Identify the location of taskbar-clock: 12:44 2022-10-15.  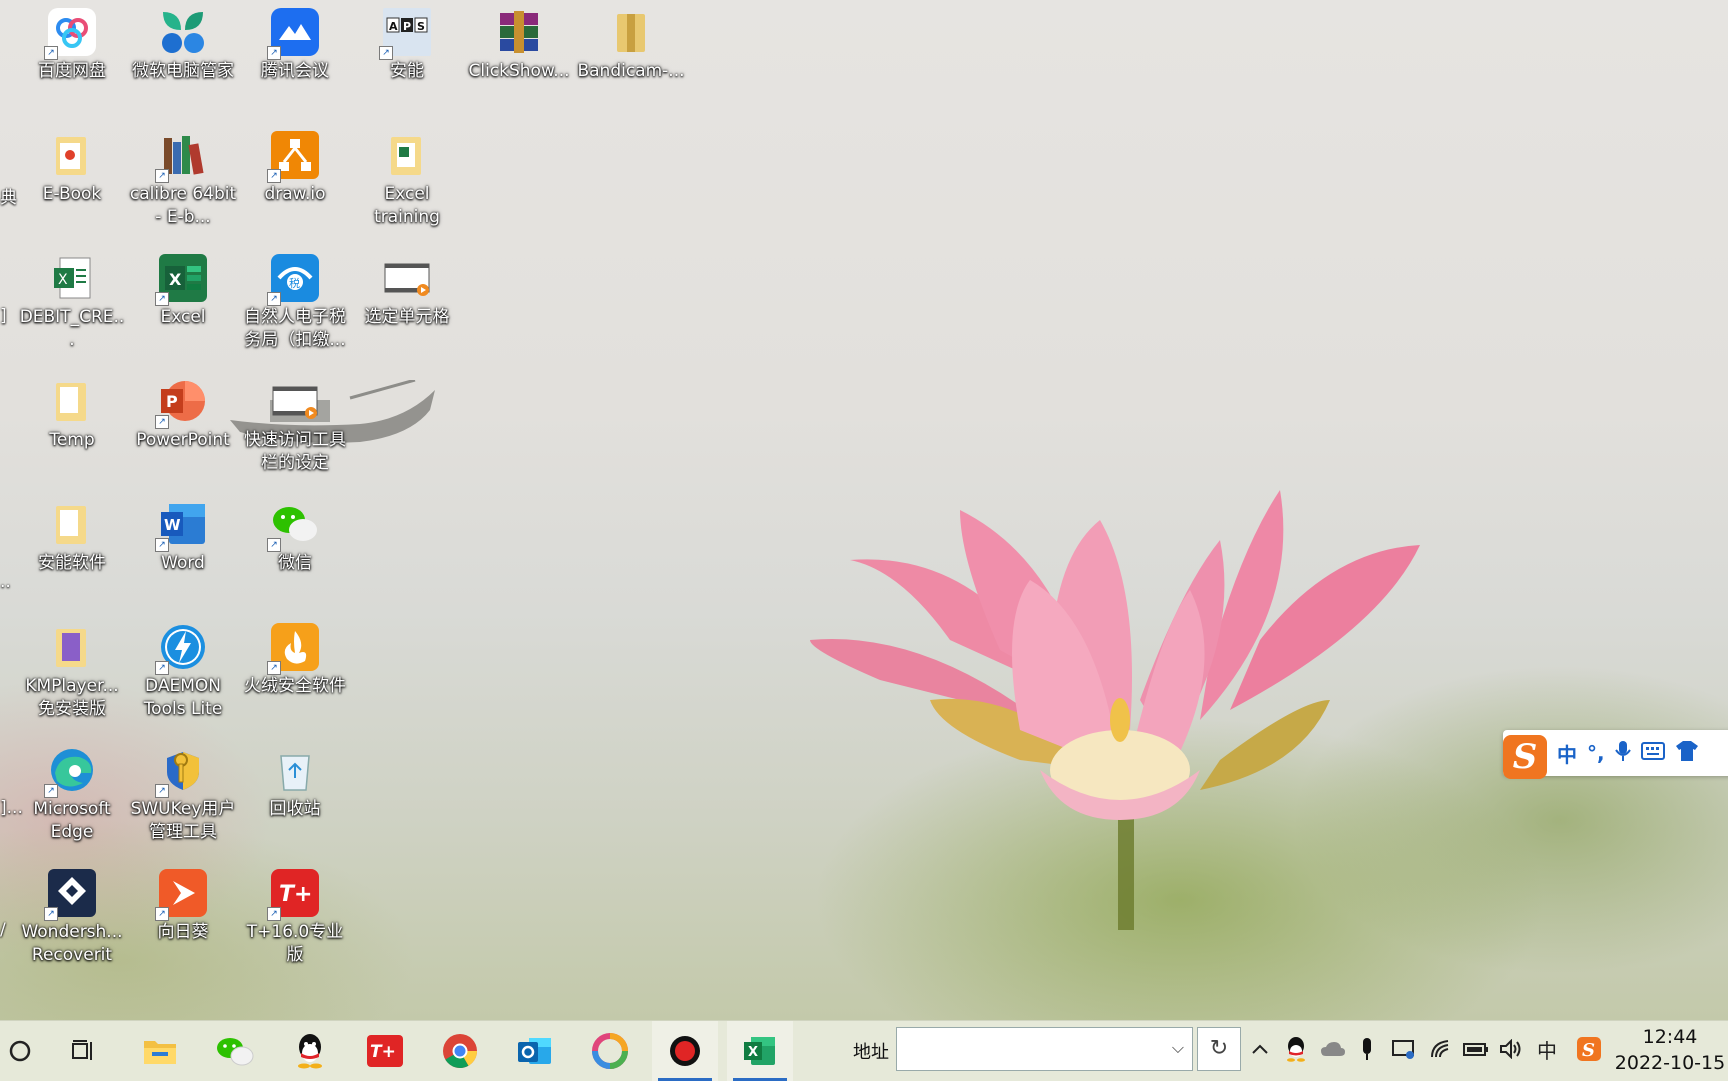
(1670, 1050).